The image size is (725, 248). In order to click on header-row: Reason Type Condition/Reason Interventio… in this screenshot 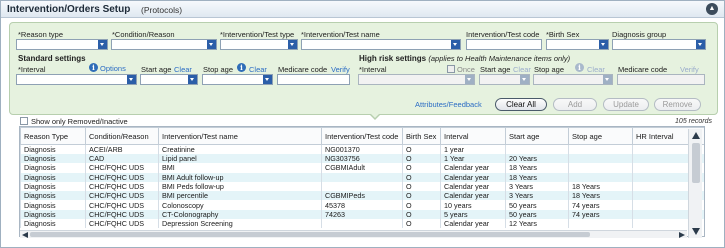, I will do `click(362, 136)`.